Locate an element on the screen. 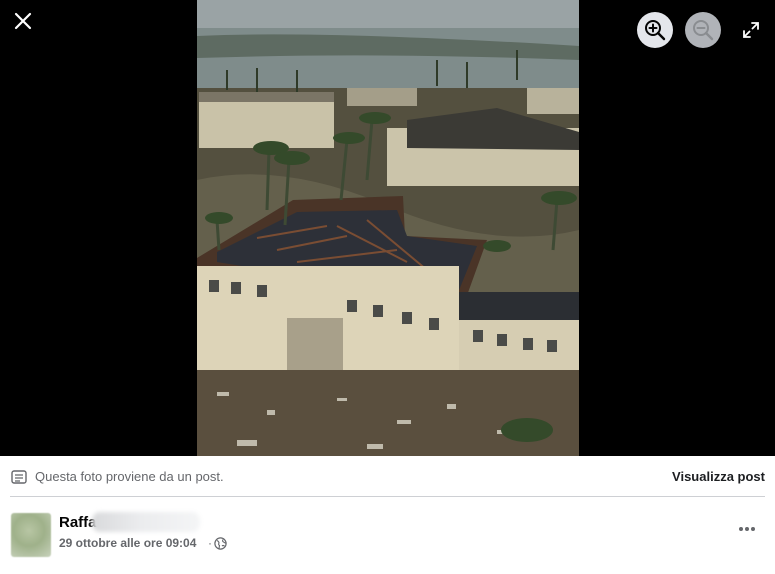 Image resolution: width=775 pixels, height=574 pixels. post-timestamp: 29 ottobre alle ore 09:04 is located at coordinates (127, 543).